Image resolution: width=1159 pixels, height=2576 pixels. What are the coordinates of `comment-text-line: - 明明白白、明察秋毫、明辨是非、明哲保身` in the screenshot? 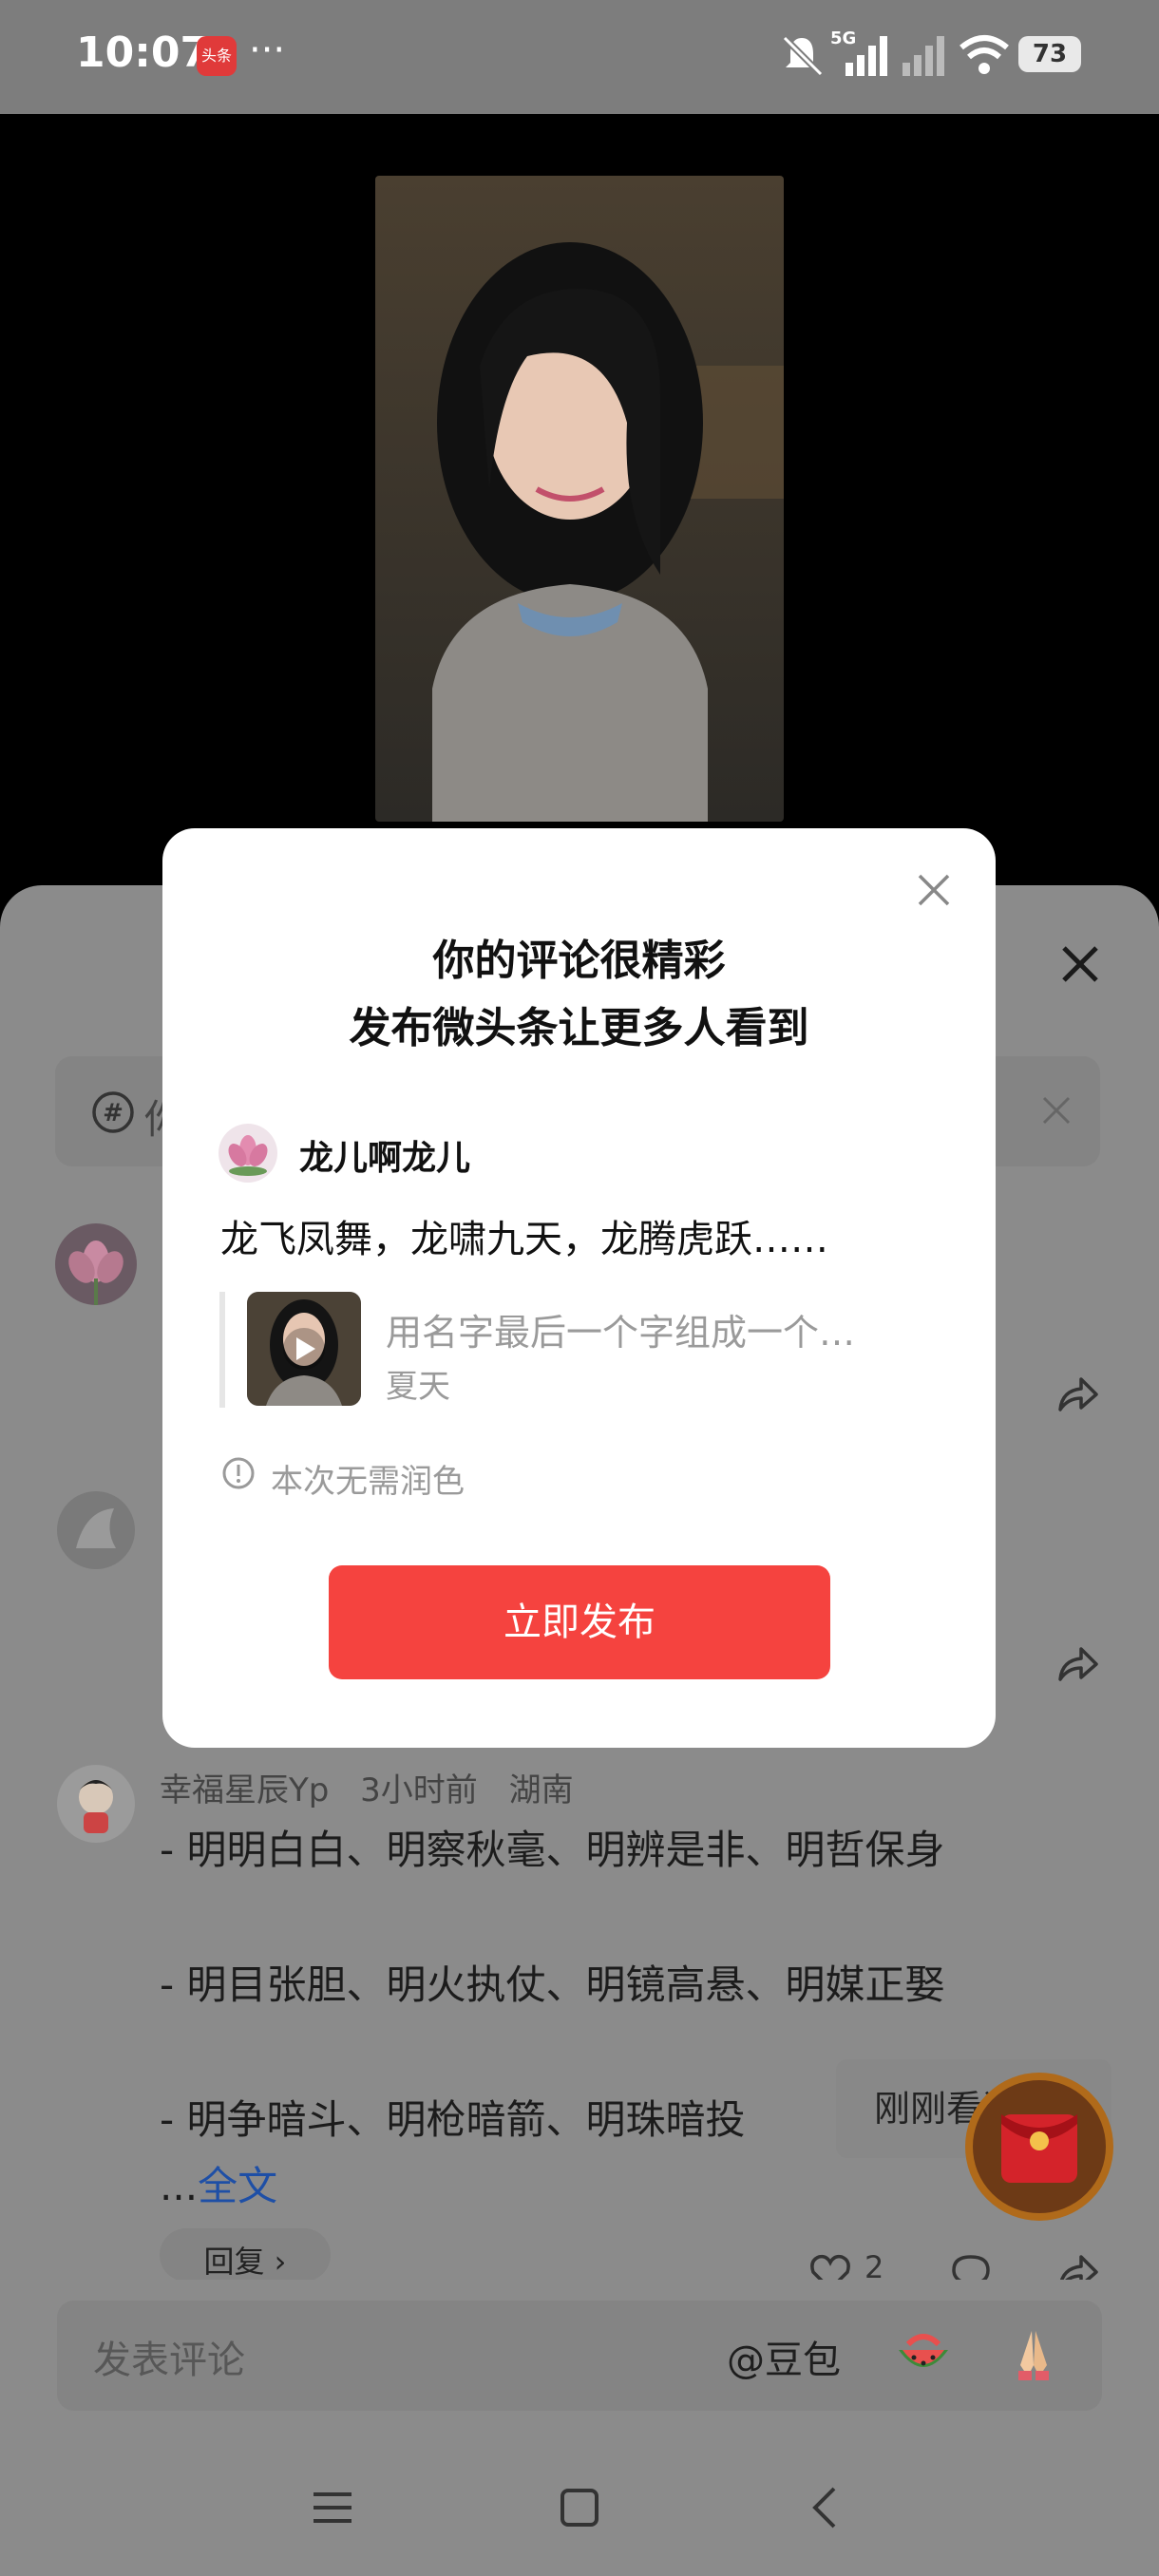 It's located at (552, 1850).